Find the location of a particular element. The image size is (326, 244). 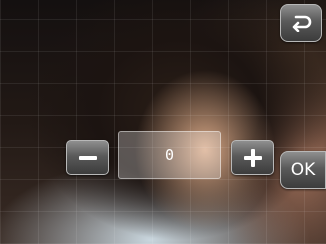

back-button is located at coordinates (301, 23).